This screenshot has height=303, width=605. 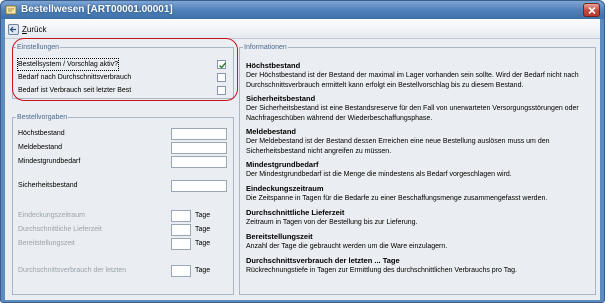 What do you see at coordinates (40, 147) in the screenshot?
I see `field-label: Meldebestand` at bounding box center [40, 147].